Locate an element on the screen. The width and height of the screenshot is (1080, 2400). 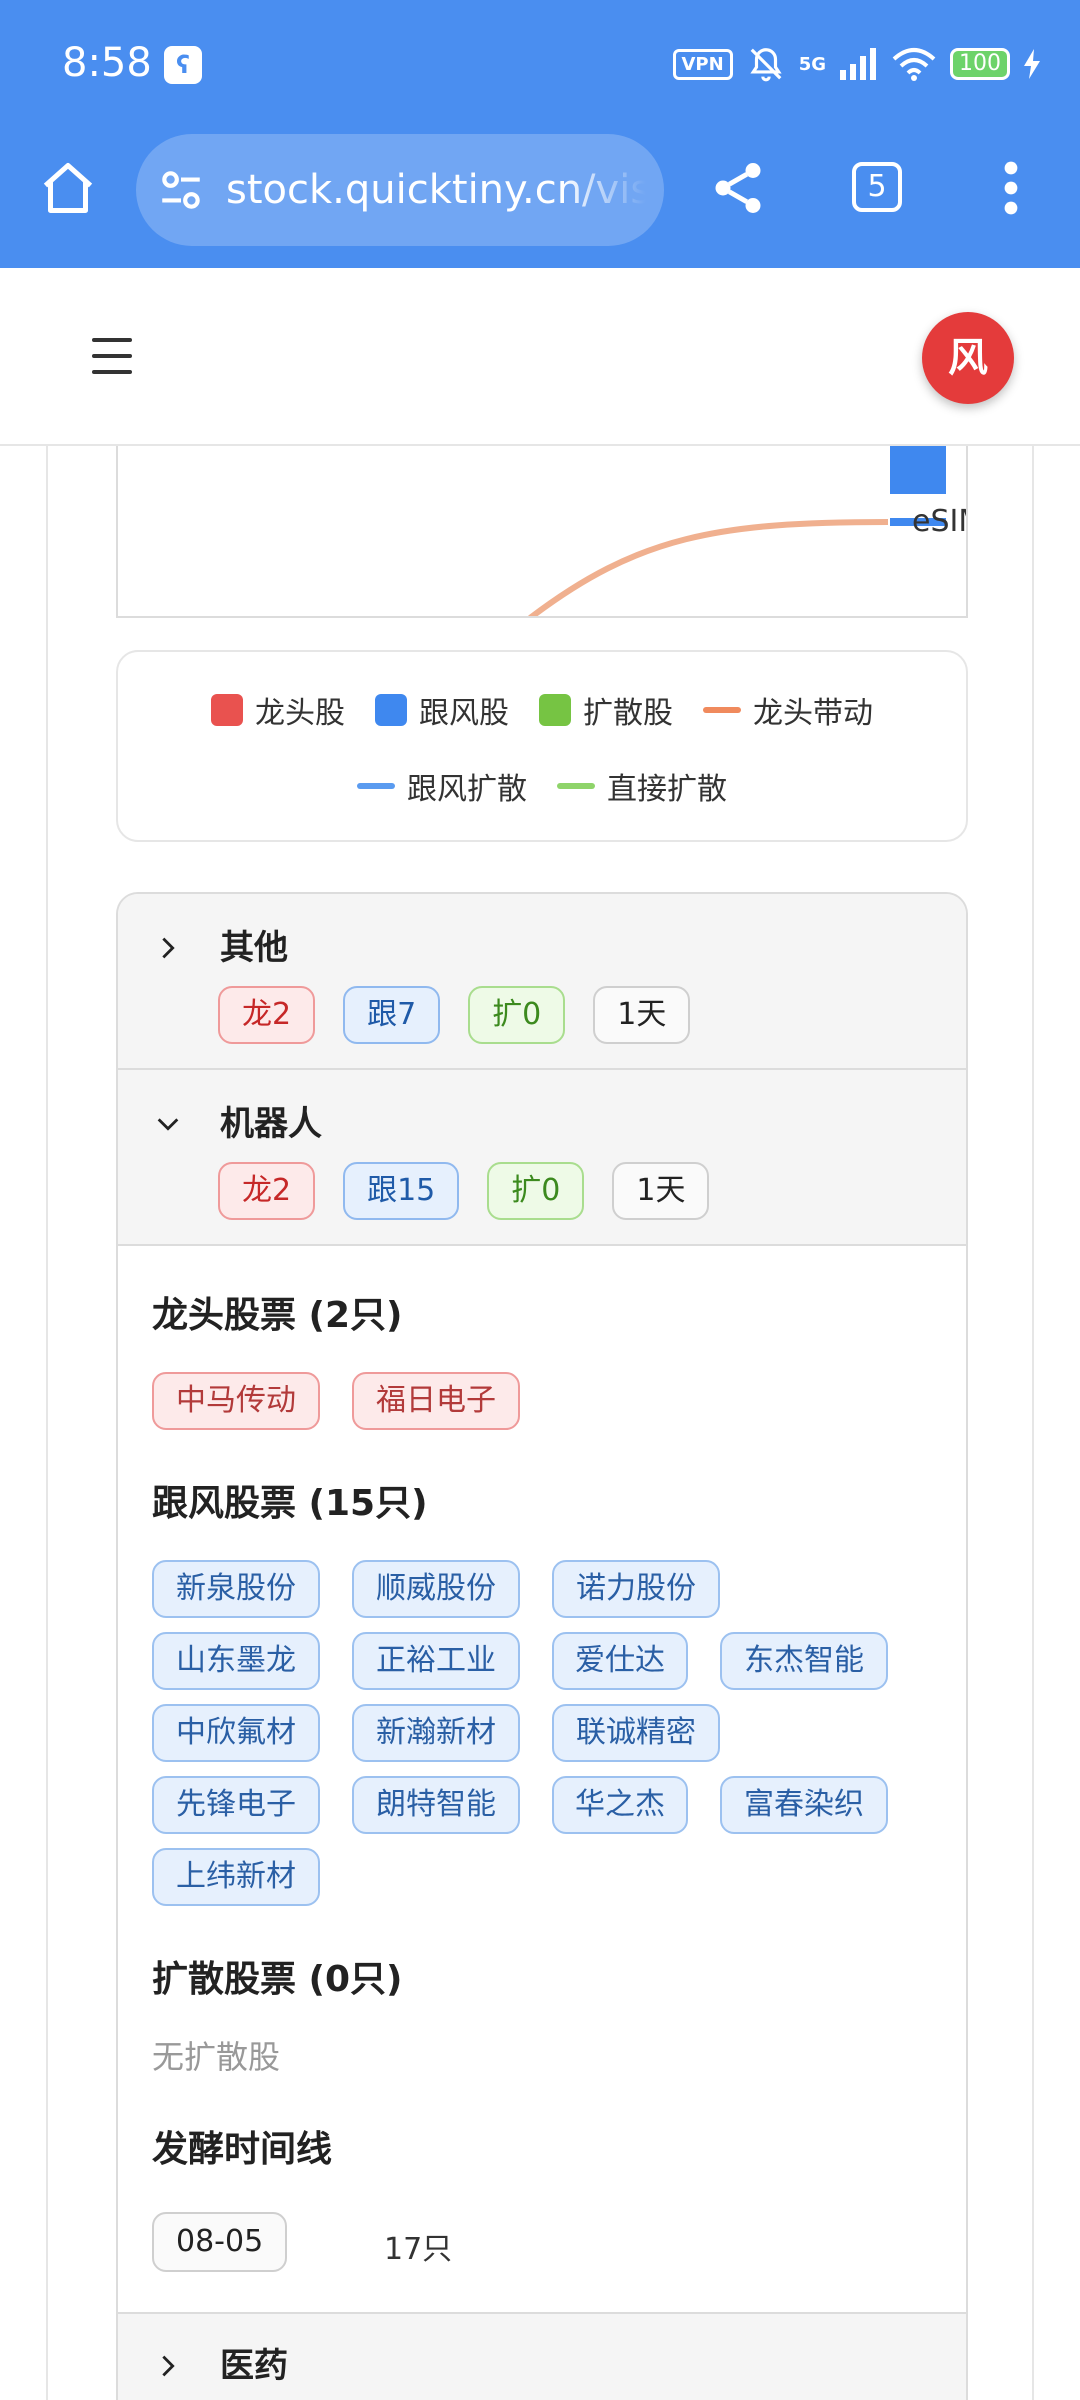
legend-label: 龙头带动 is located at coordinates (813, 713).